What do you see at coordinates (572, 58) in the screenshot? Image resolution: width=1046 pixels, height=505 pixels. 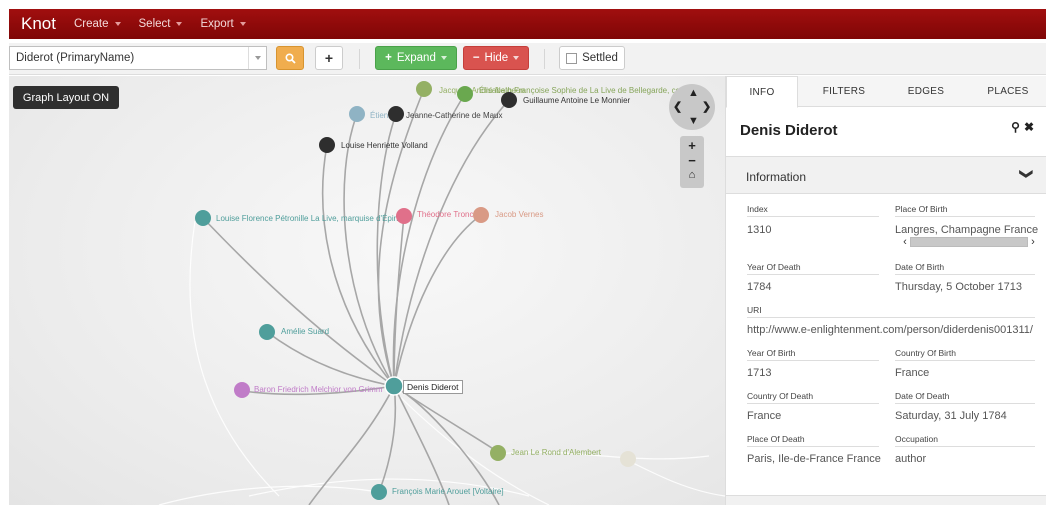 I see `settled-checkbox` at bounding box center [572, 58].